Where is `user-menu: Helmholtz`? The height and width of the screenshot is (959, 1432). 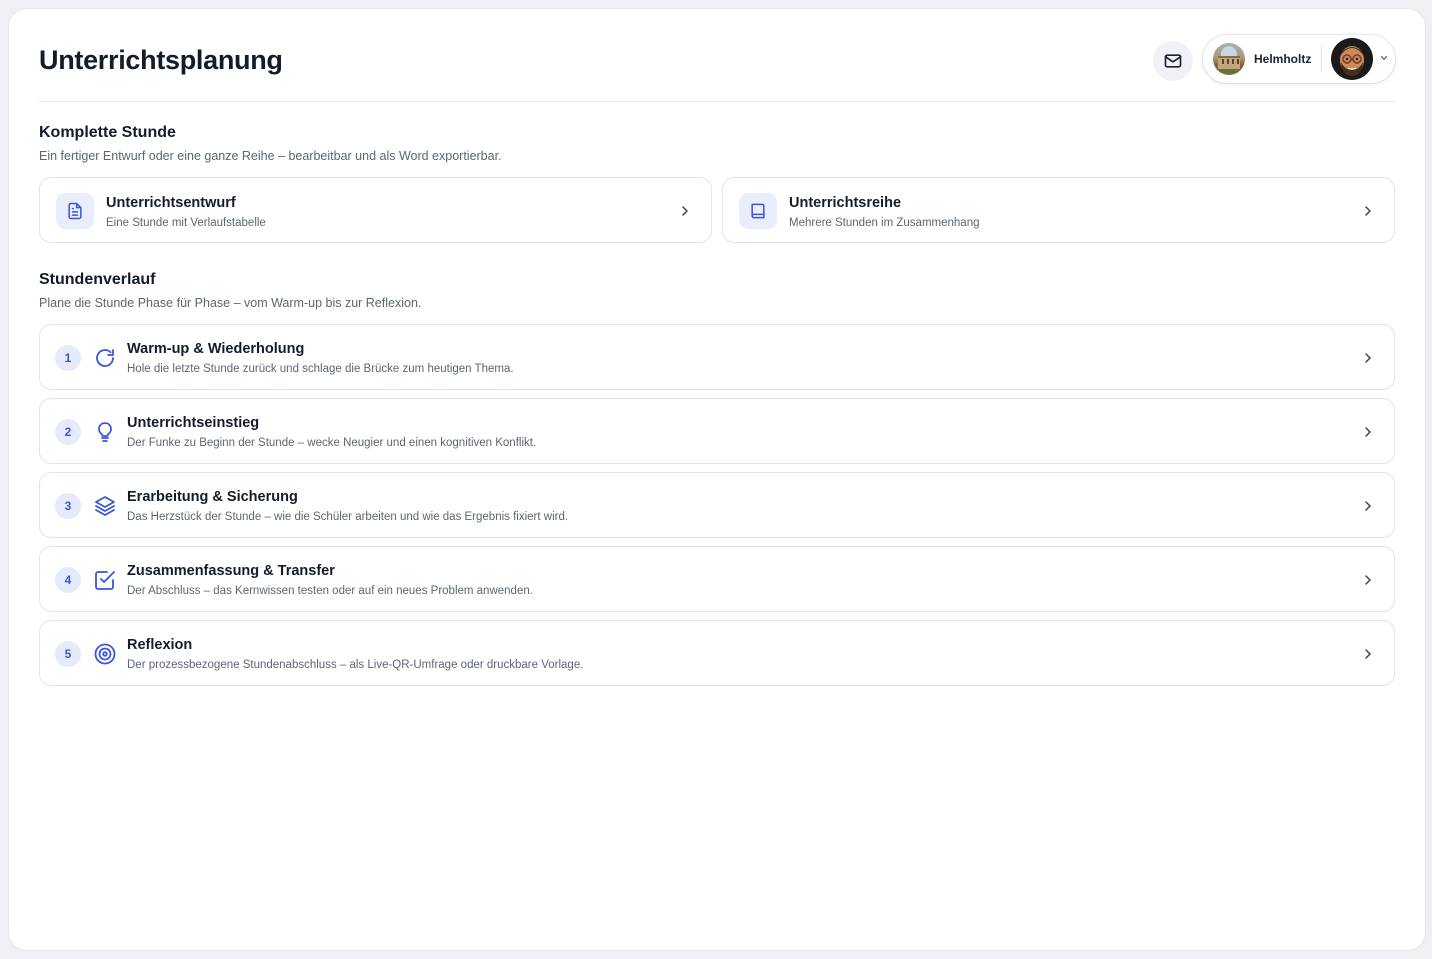
user-menu: Helmholtz is located at coordinates (1299, 59).